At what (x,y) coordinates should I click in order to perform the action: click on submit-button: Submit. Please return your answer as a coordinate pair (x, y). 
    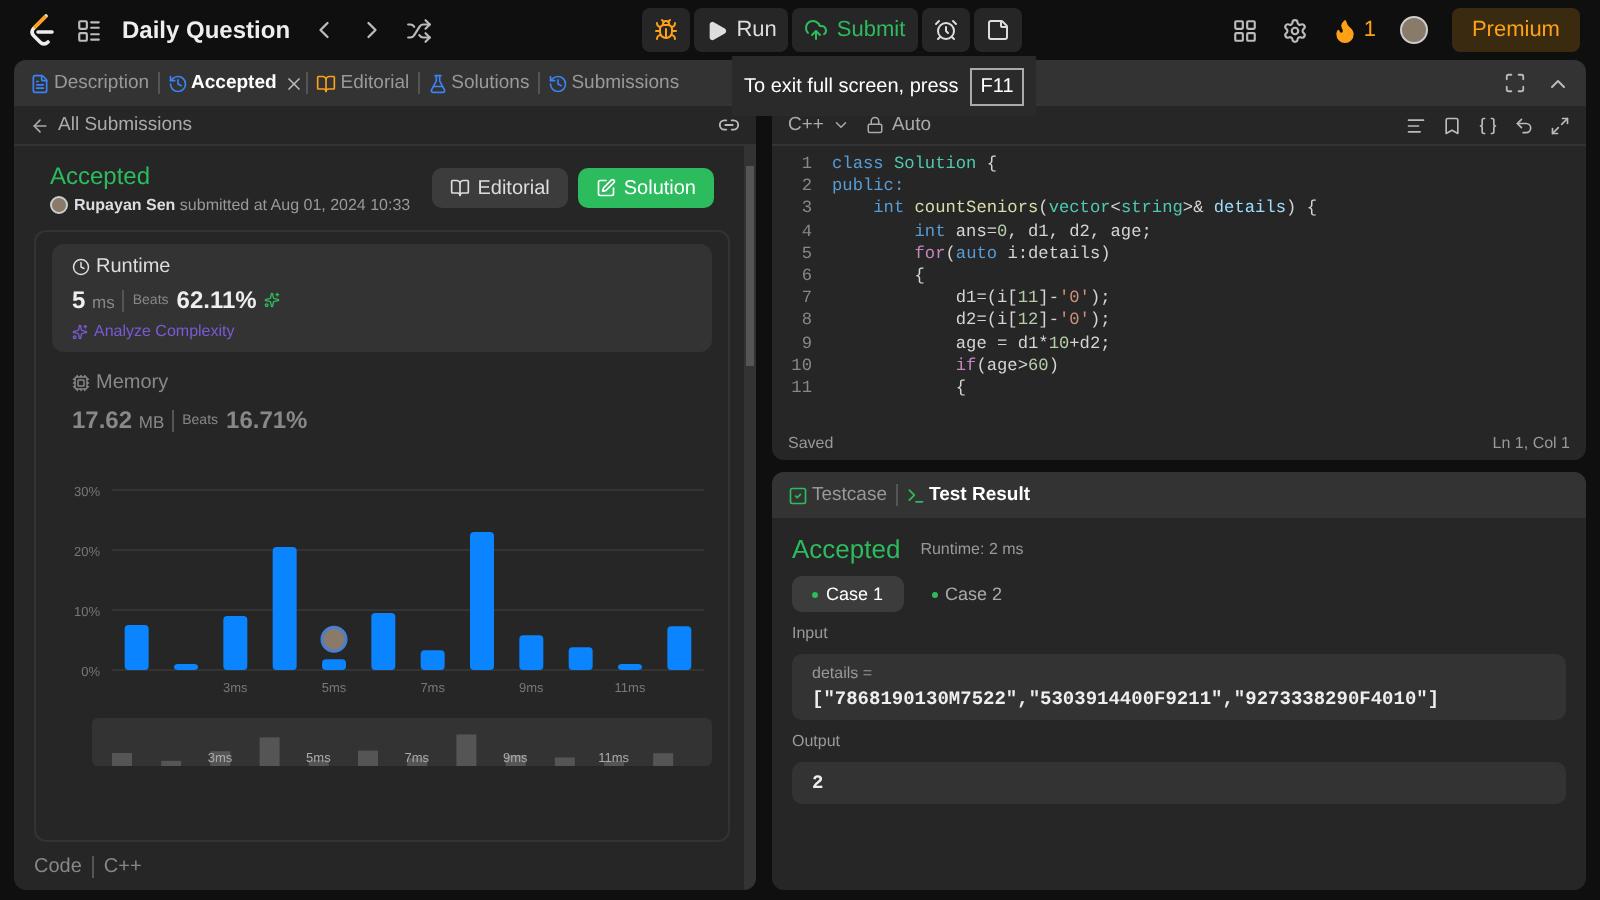
    Looking at the image, I should click on (855, 30).